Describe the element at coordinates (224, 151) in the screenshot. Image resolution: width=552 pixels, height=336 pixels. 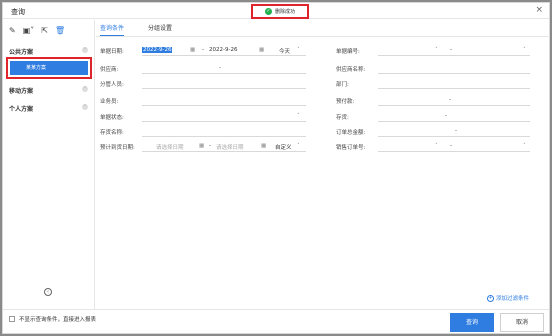
I see `arrival-underline` at that location.